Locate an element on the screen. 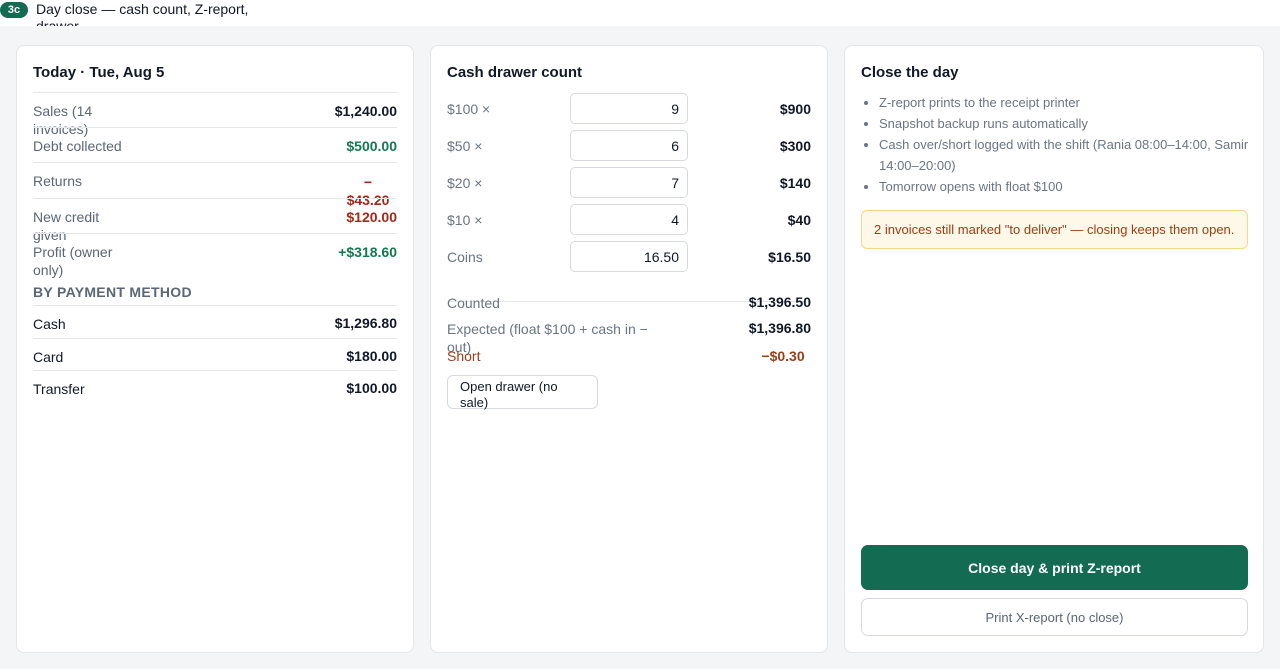  counted-value: $1,396.50 is located at coordinates (779, 302).